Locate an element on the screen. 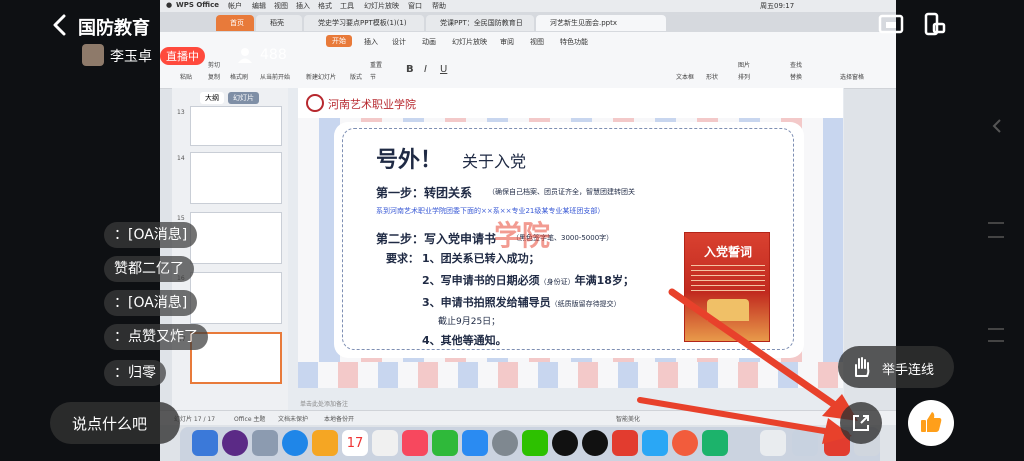 This screenshot has height=461, width=1024. viewer-icon is located at coordinates (245, 57).